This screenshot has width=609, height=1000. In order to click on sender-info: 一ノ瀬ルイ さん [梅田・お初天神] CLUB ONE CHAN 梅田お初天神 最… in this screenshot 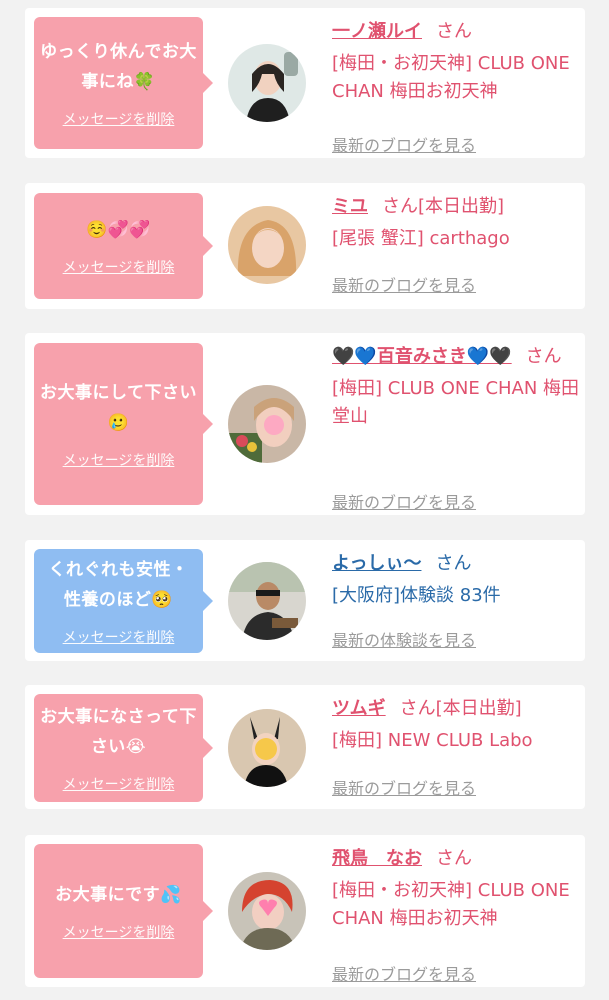, I will do `click(457, 86)`.